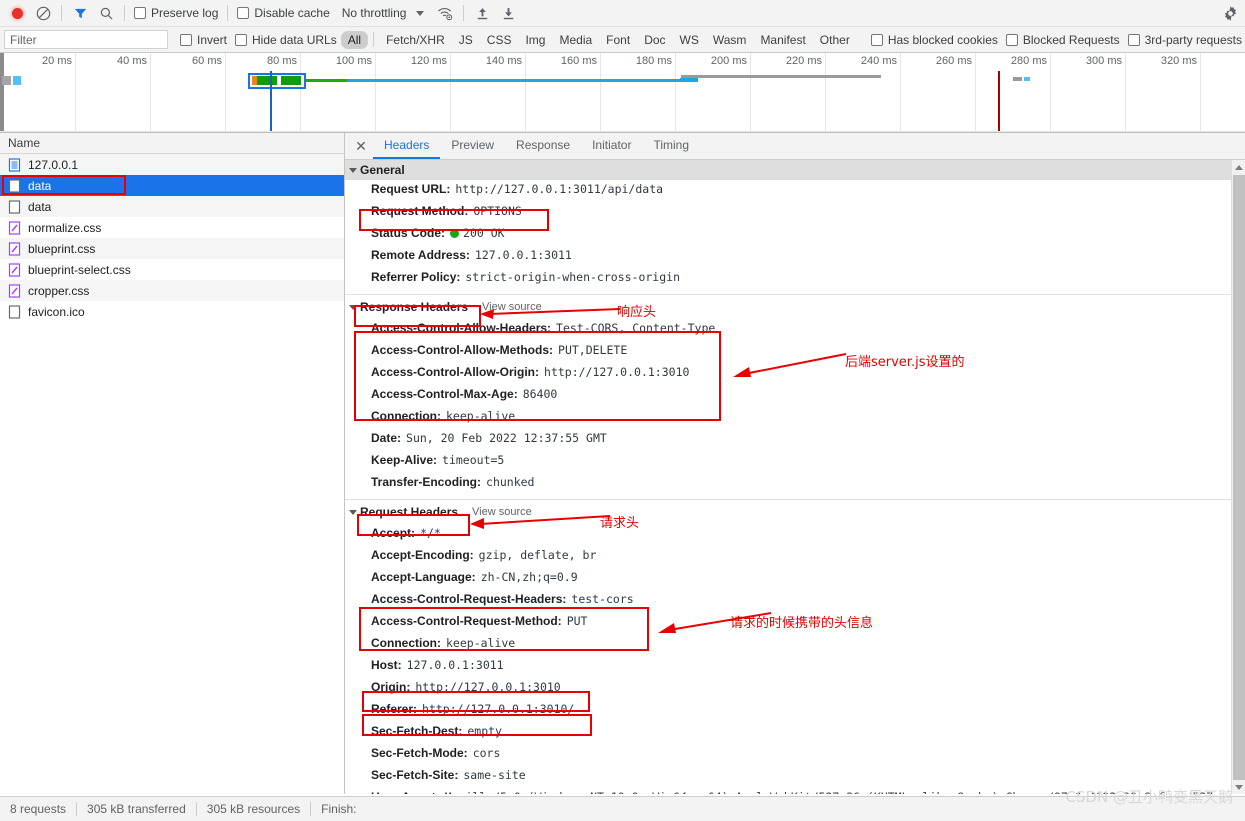 Image resolution: width=1245 pixels, height=821 pixels. What do you see at coordinates (361, 146) in the screenshot?
I see `close-x-icon: ✕` at bounding box center [361, 146].